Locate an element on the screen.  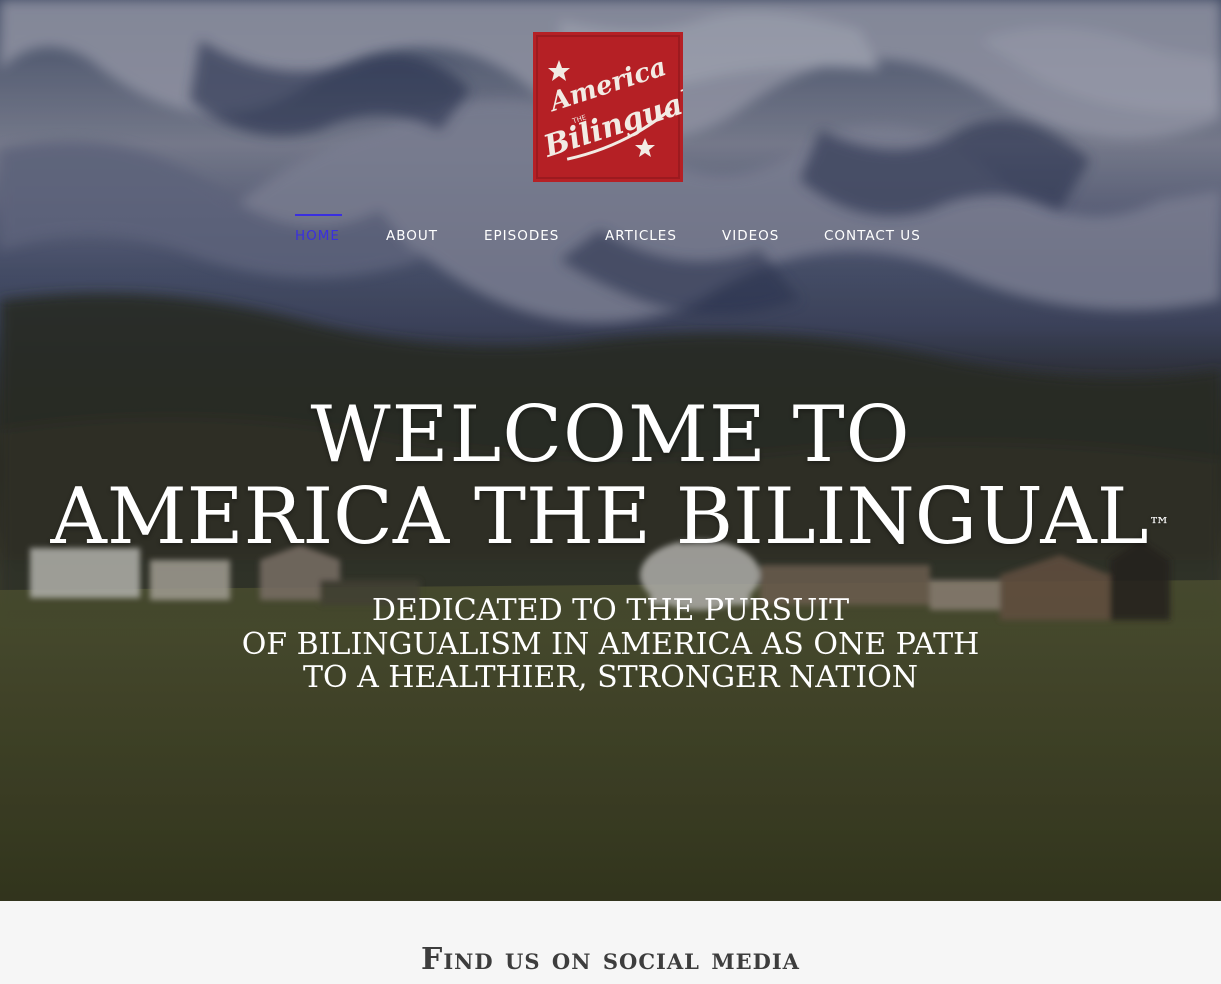
hero-subtitle-line2: OF BILINGUALISM IN AMERICA AS ONE PATH is located at coordinates (610, 644).